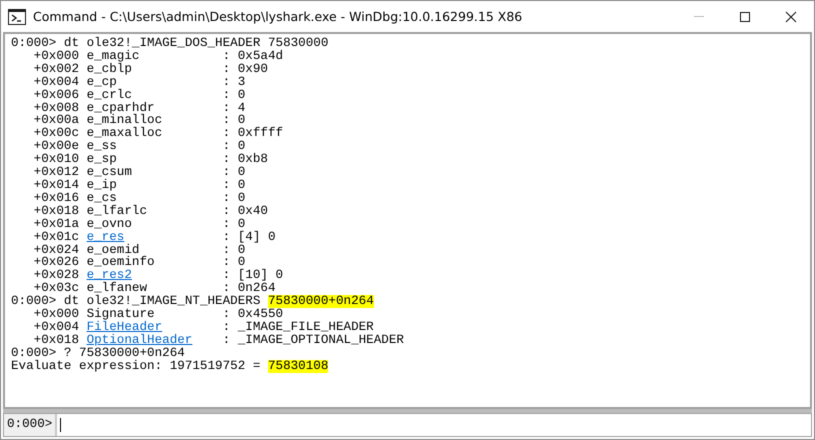  What do you see at coordinates (117, 288) in the screenshot?
I see `field-name: e_lfanew` at bounding box center [117, 288].